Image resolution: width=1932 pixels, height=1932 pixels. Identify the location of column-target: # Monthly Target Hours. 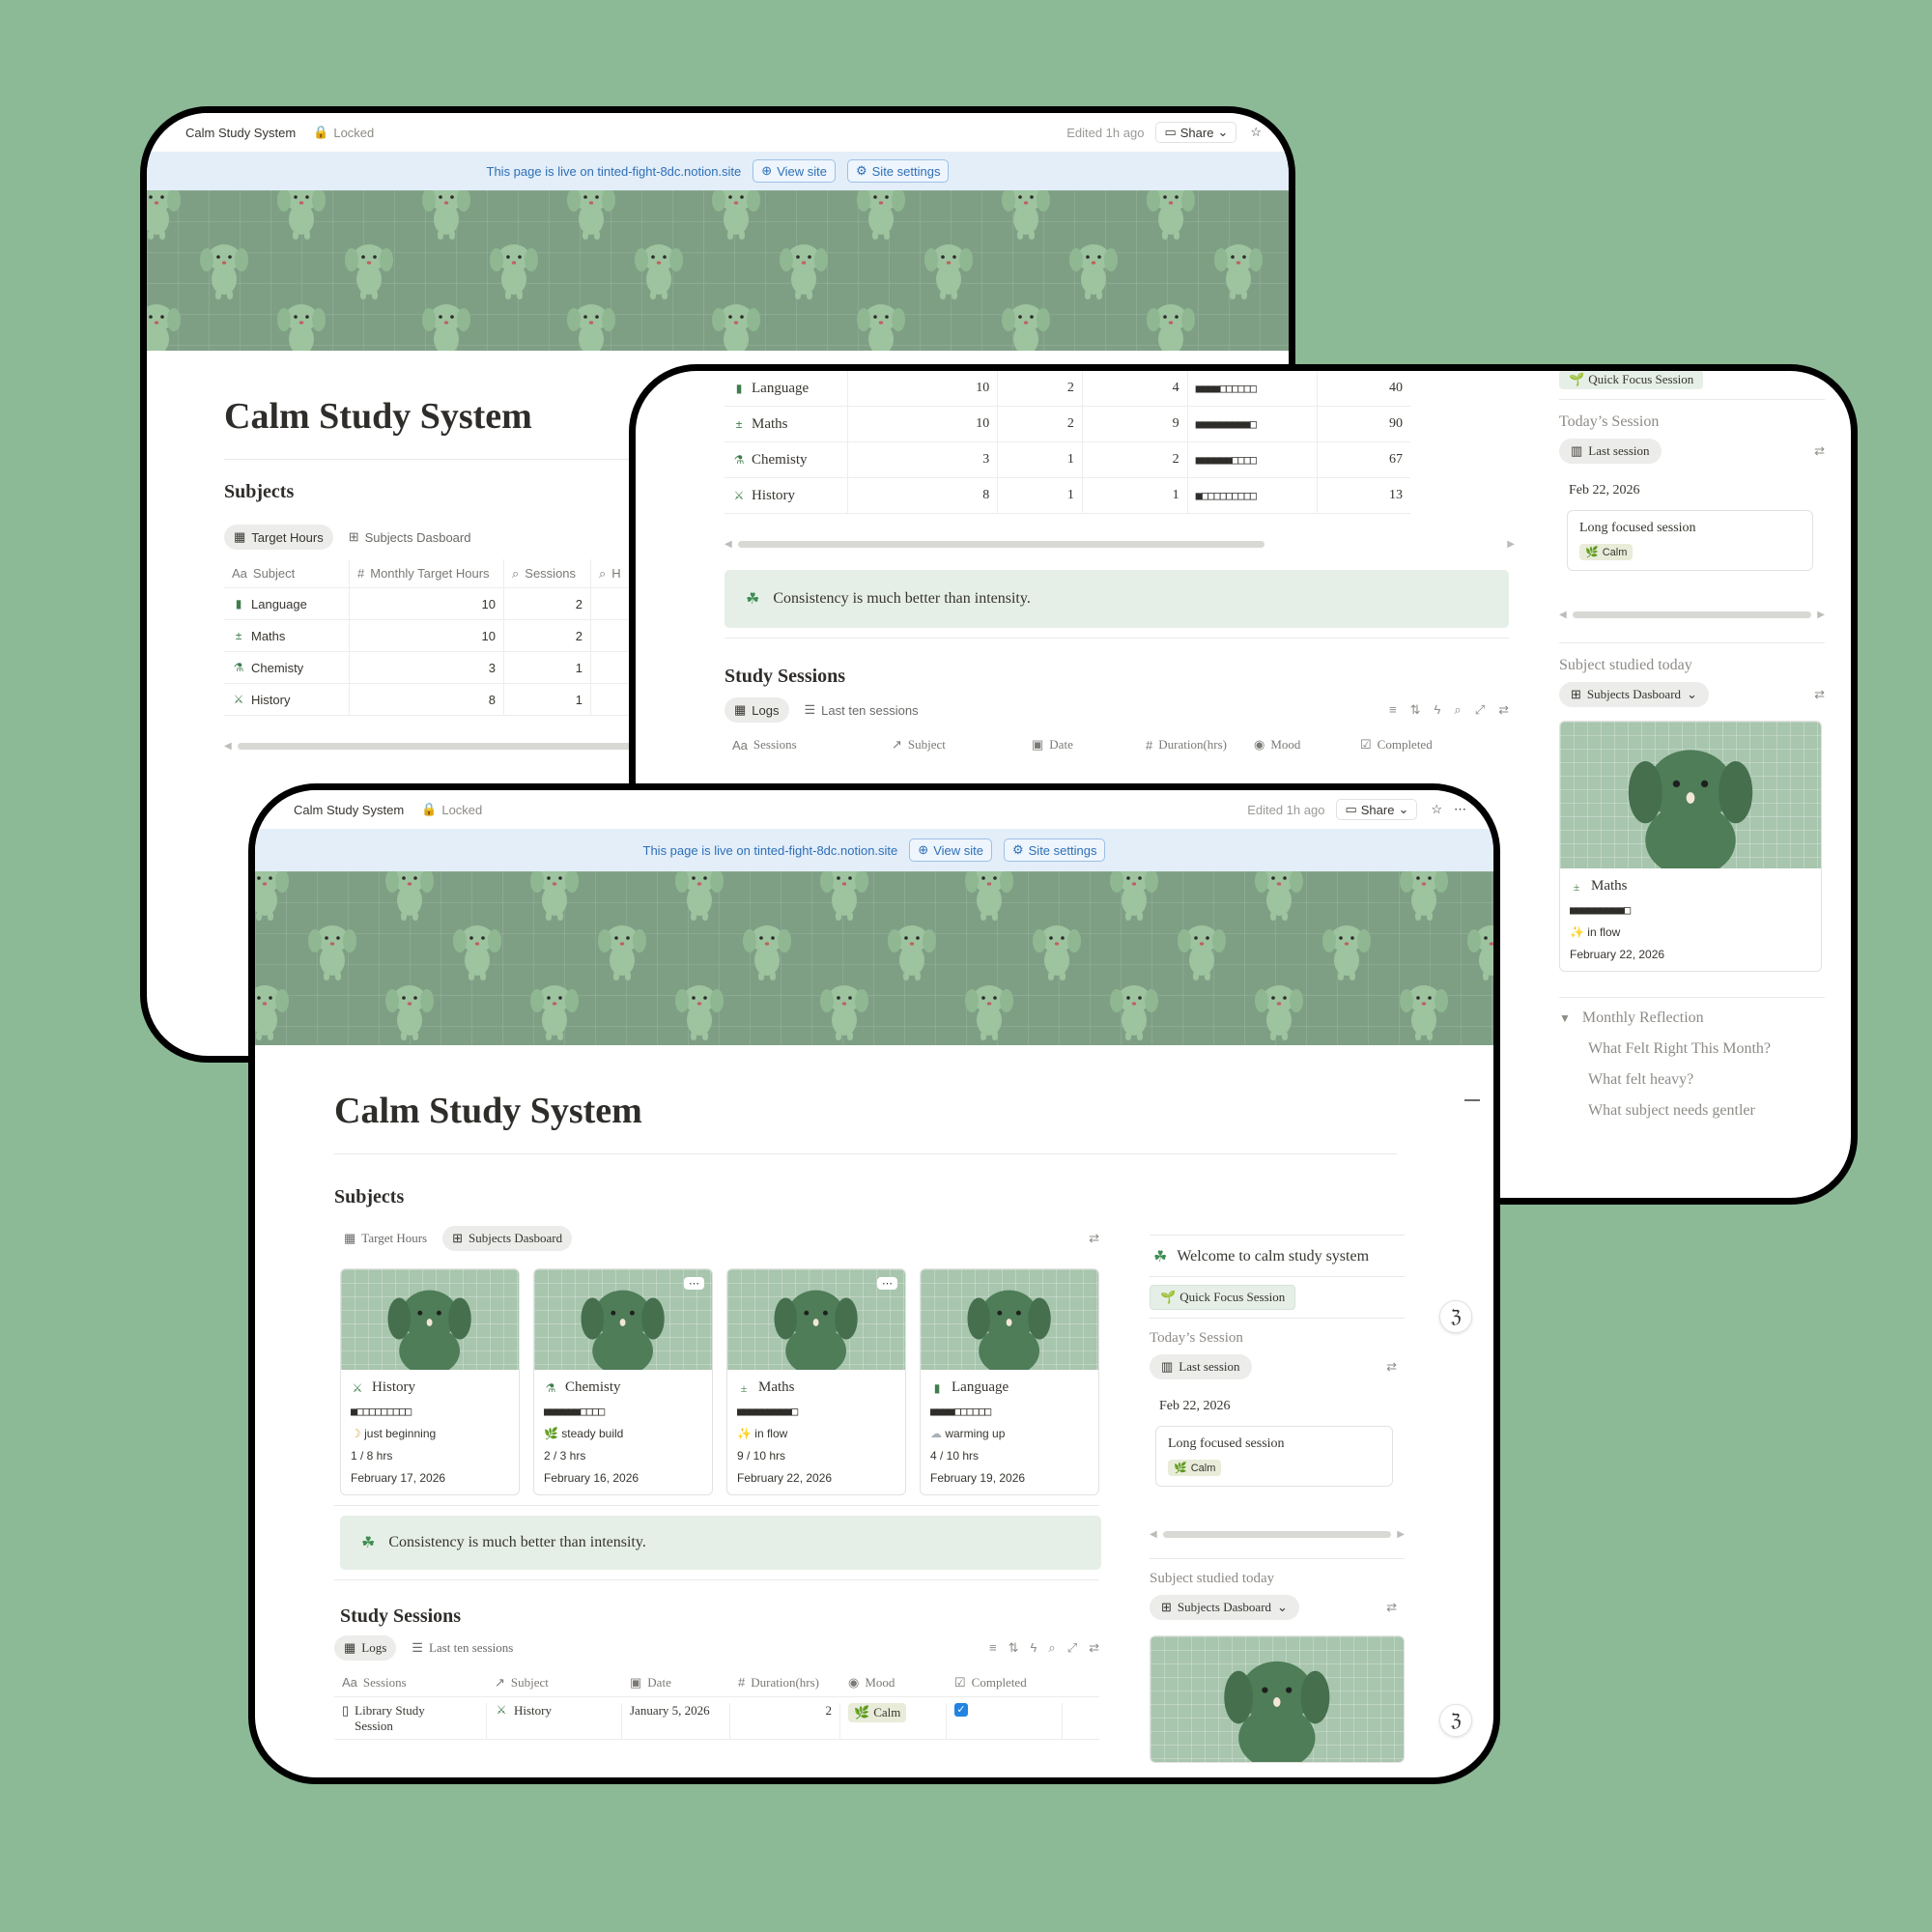
(427, 573).